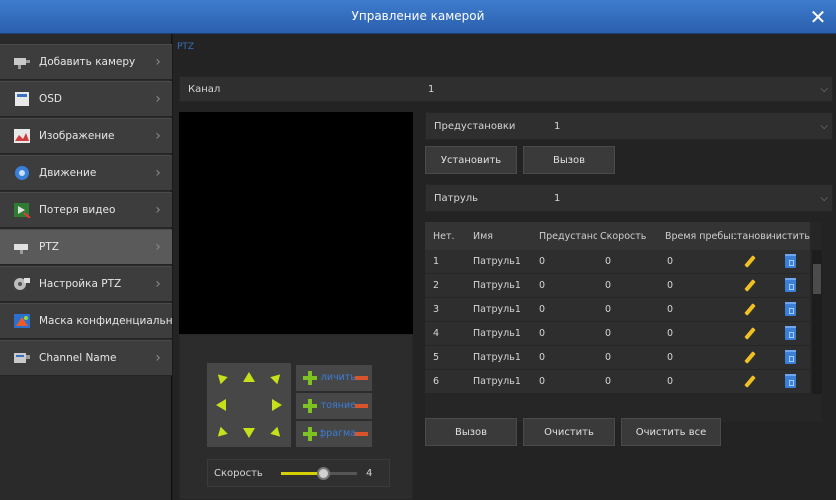  Describe the element at coordinates (204, 89) in the screenshot. I see `channel-label: Канал` at that location.